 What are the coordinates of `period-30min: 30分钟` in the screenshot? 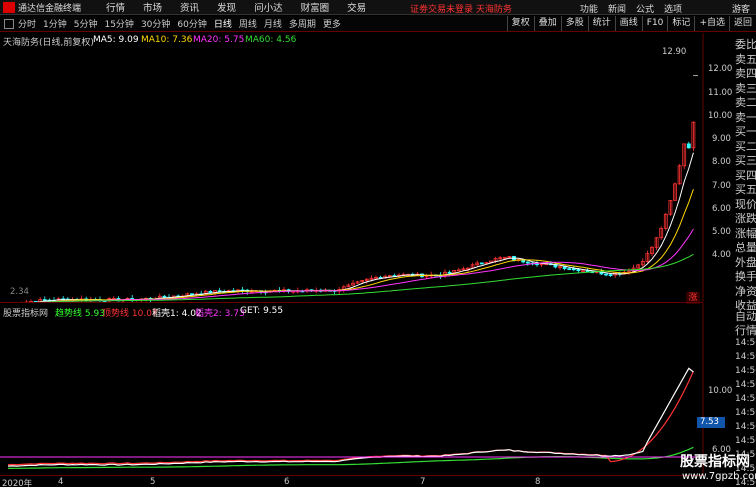 It's located at (155, 23).